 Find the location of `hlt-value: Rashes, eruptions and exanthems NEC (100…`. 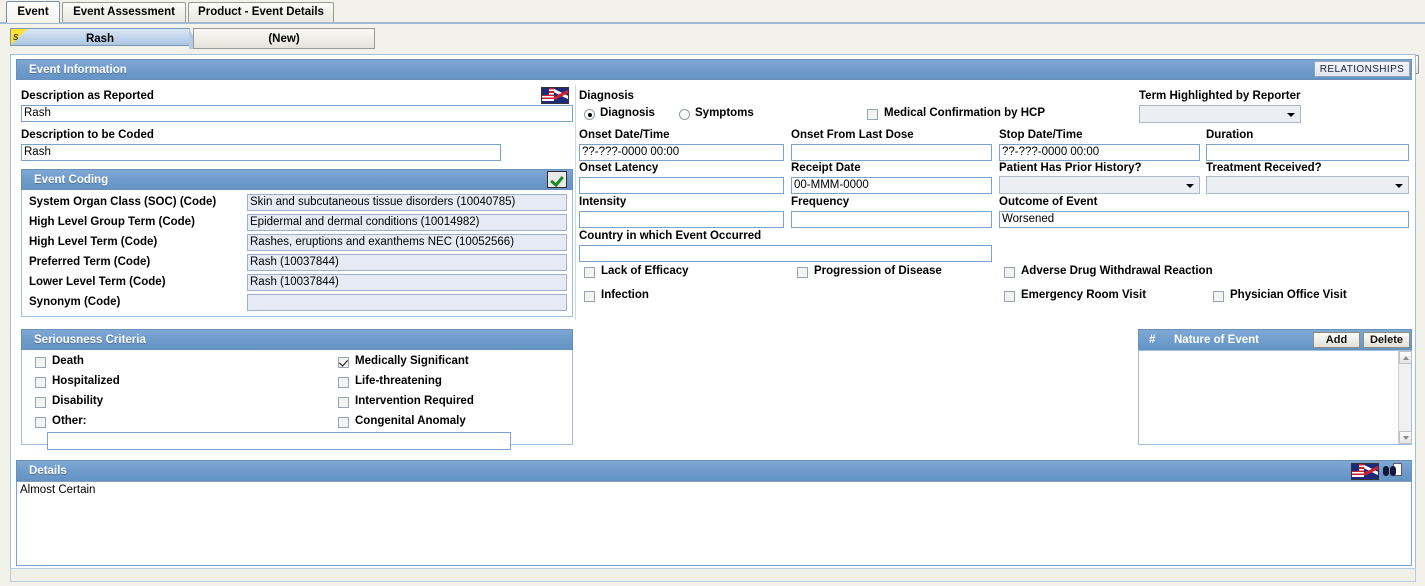

hlt-value: Rashes, eruptions and exanthems NEC (100… is located at coordinates (407, 242).